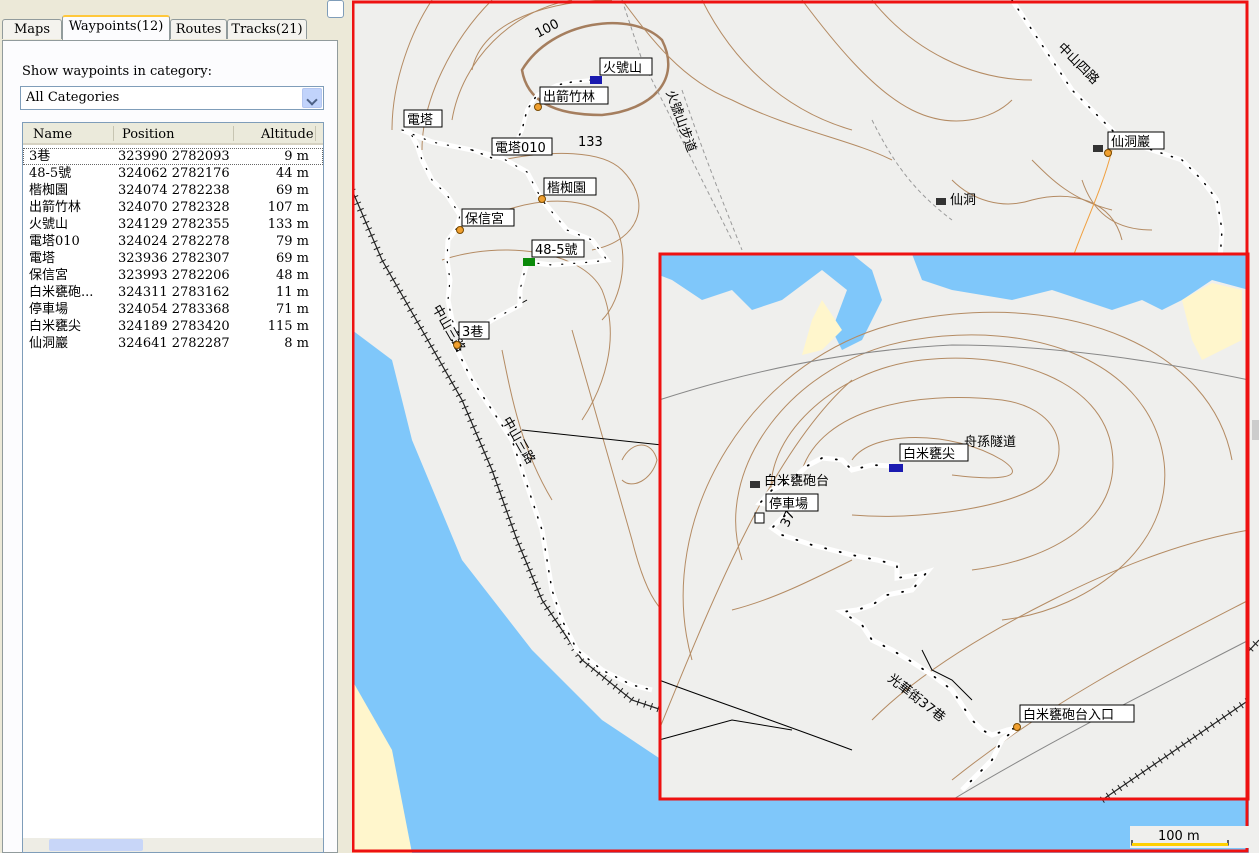  Describe the element at coordinates (529, 262) in the screenshot. I see `house-icon` at that location.